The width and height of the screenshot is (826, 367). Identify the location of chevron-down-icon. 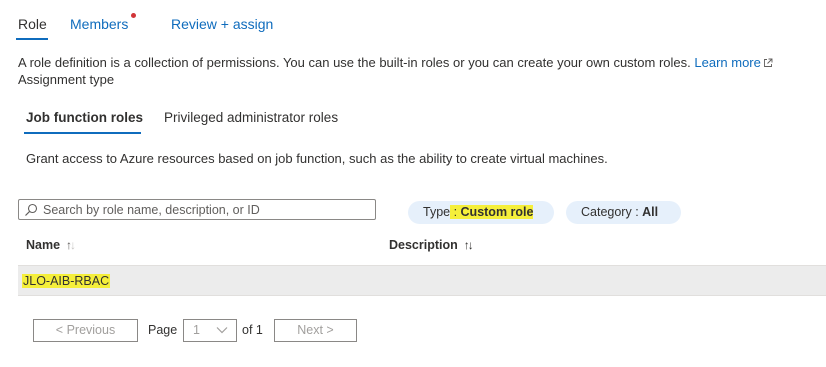
(222, 330).